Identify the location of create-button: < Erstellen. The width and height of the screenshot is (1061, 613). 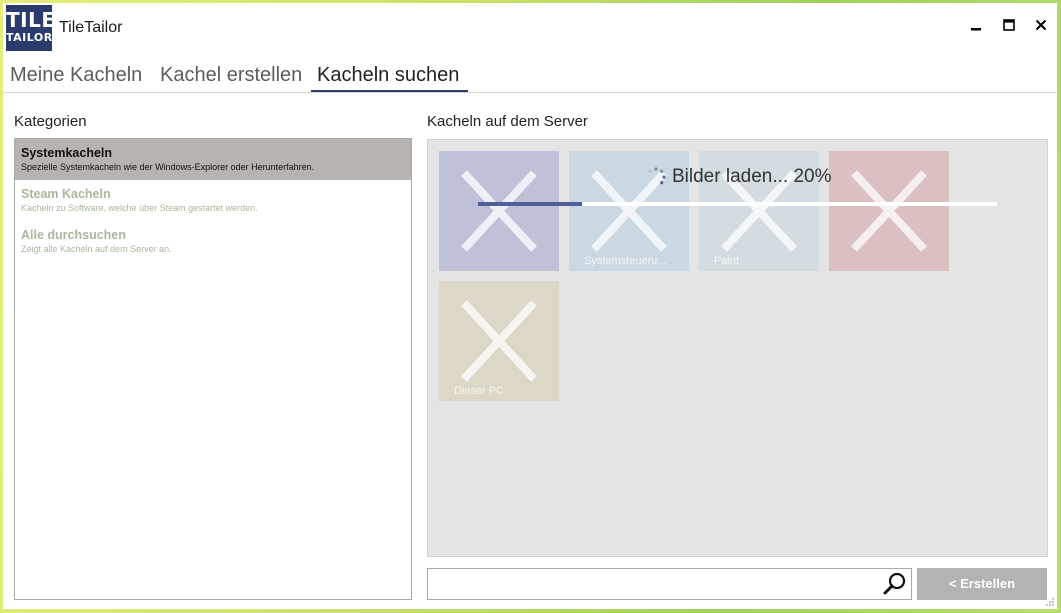
(982, 584).